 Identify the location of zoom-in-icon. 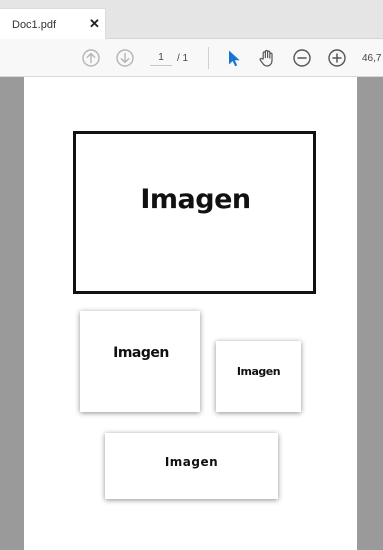
(337, 58).